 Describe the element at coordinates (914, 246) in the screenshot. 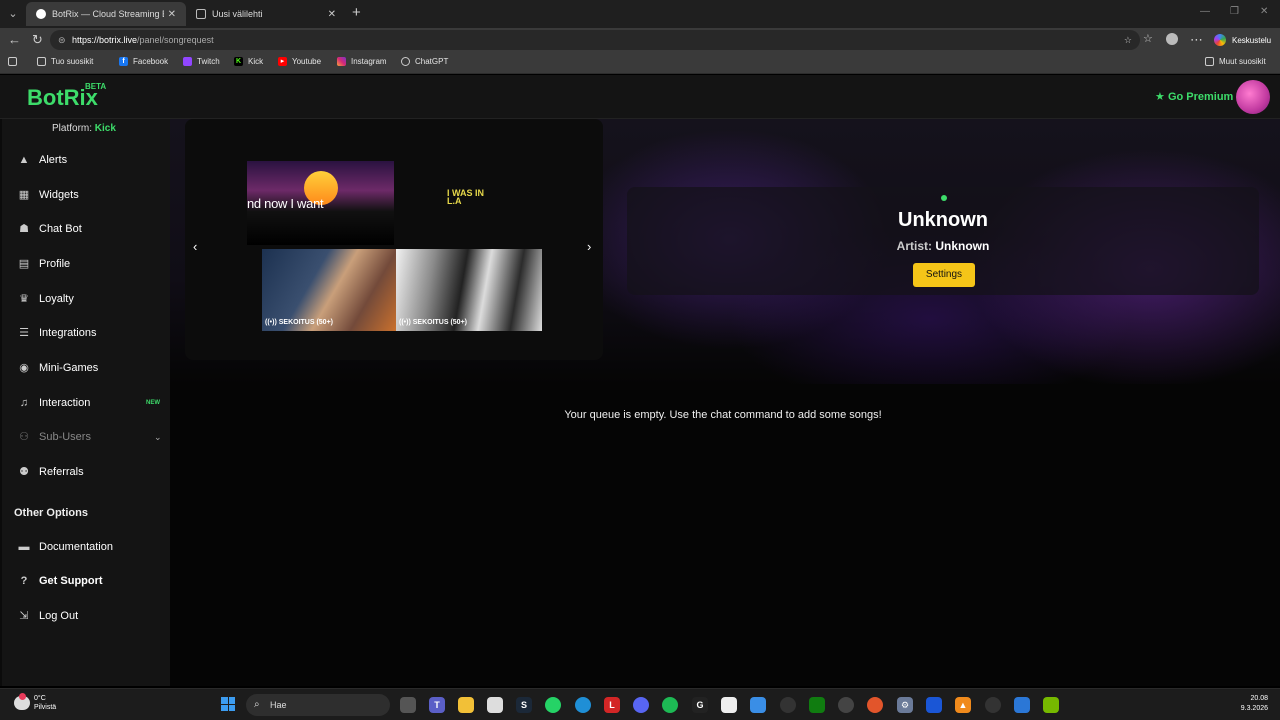

I see `artist-label: Artist:` at that location.